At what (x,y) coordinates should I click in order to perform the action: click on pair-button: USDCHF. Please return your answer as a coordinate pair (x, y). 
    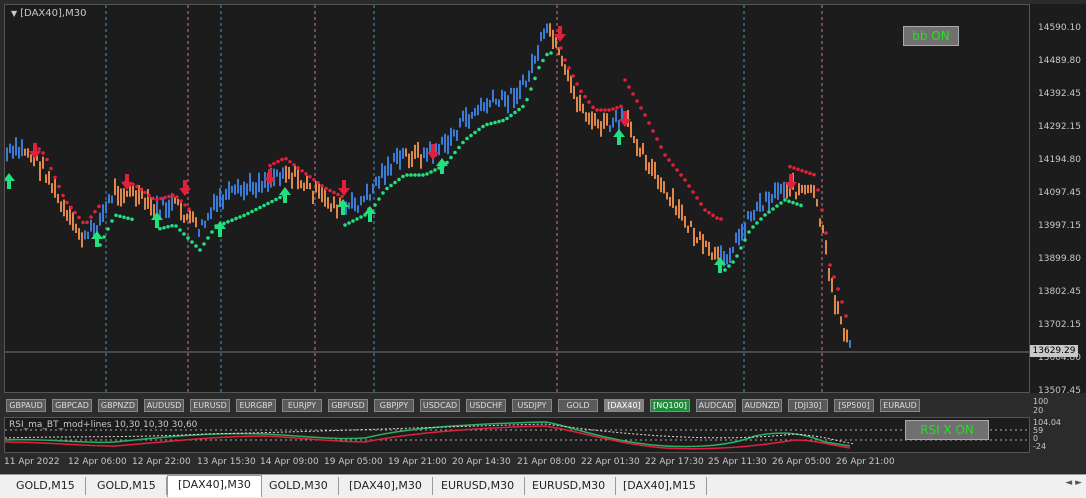
    Looking at the image, I should click on (486, 405).